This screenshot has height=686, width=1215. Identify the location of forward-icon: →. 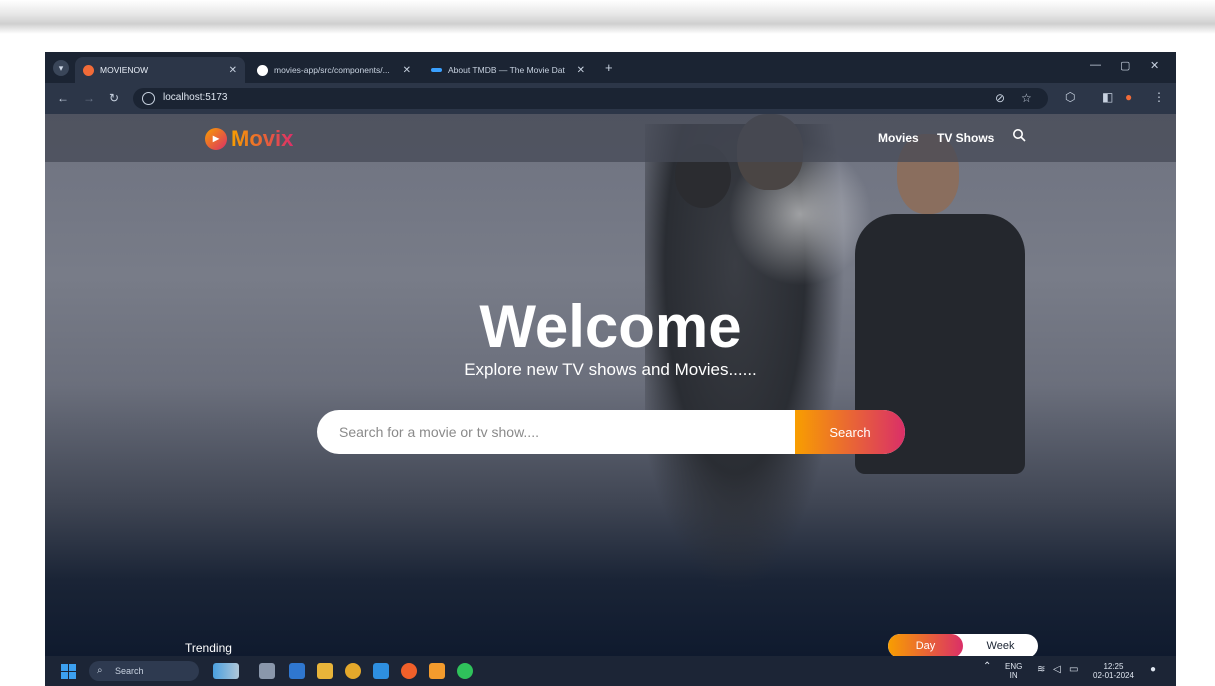
(89, 98).